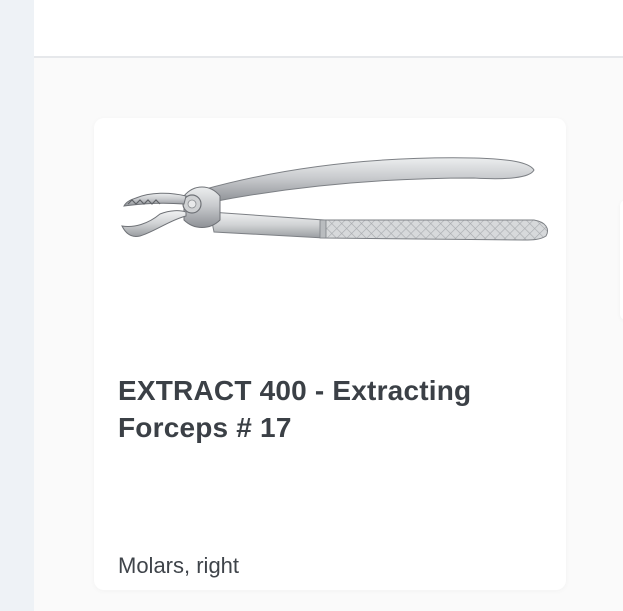 This screenshot has height=611, width=623. What do you see at coordinates (334, 199) in the screenshot?
I see `product-image` at bounding box center [334, 199].